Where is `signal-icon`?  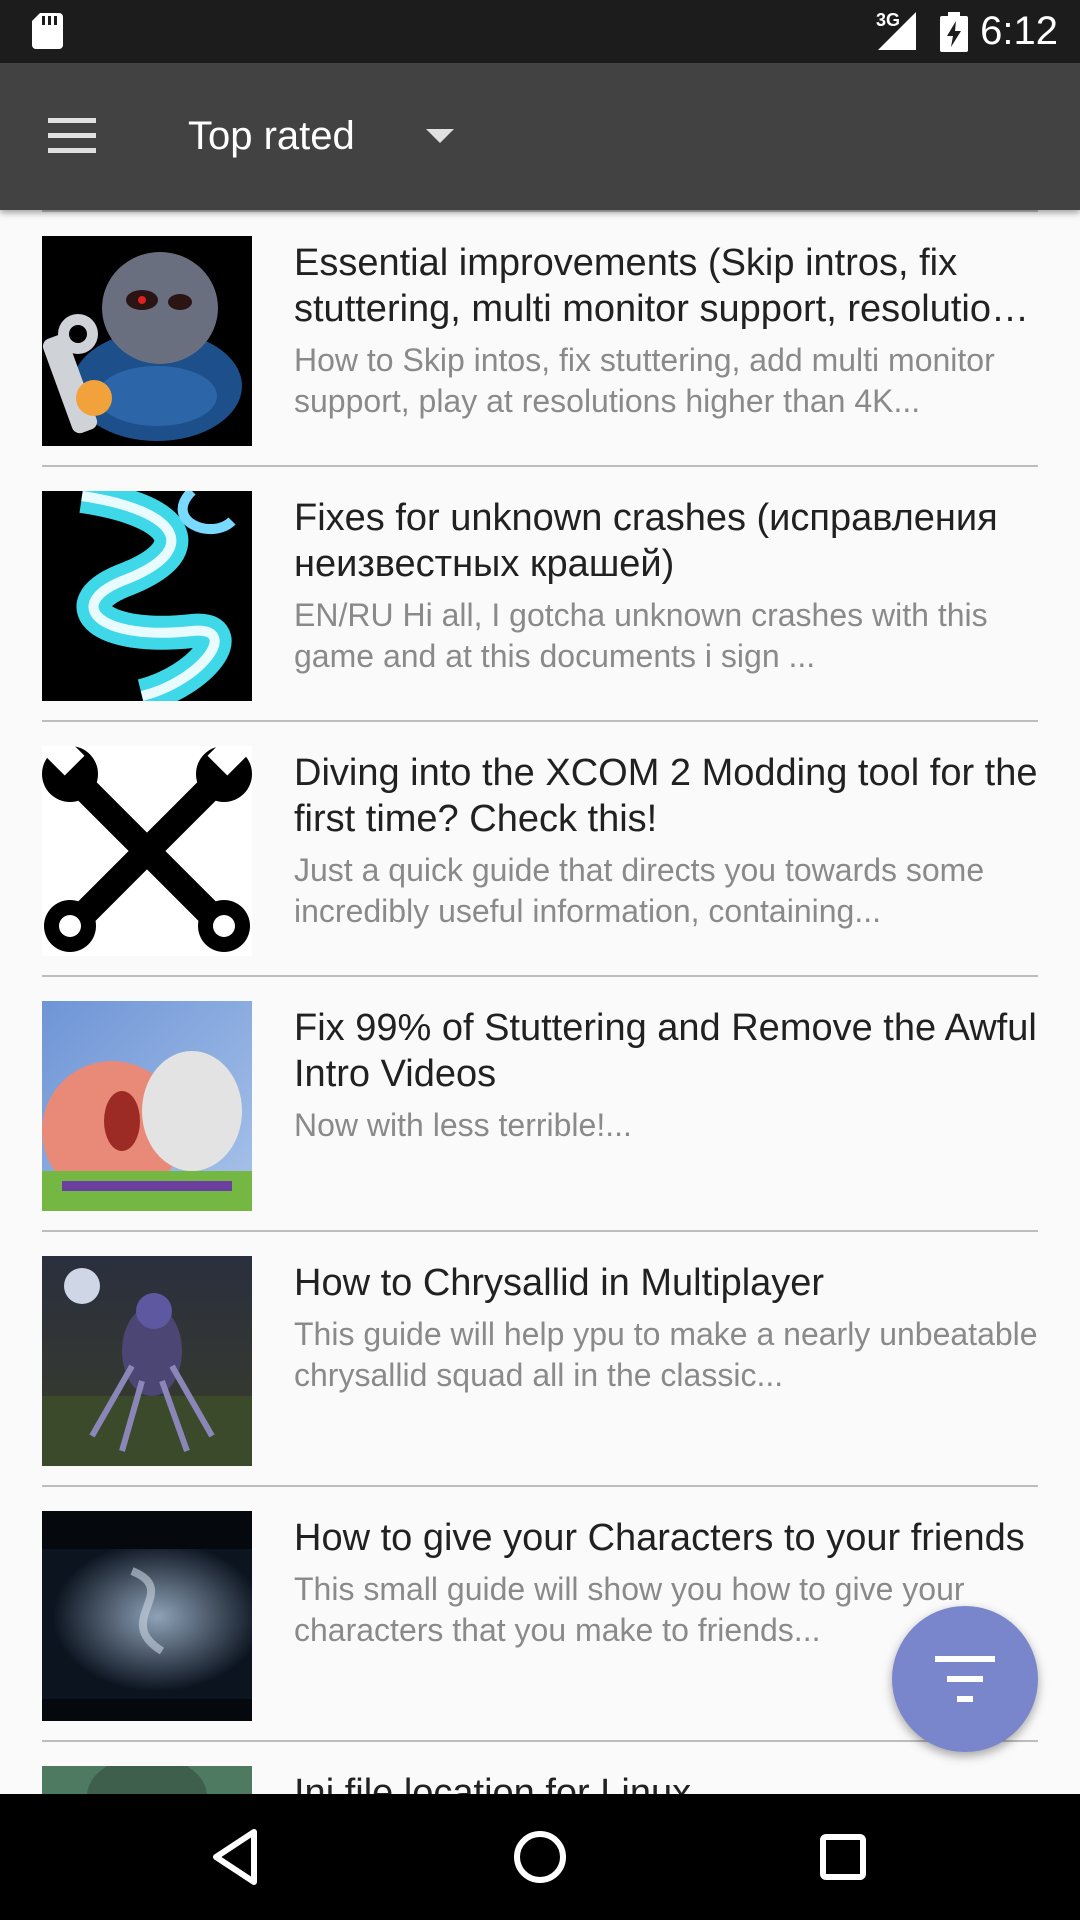 signal-icon is located at coordinates (897, 31).